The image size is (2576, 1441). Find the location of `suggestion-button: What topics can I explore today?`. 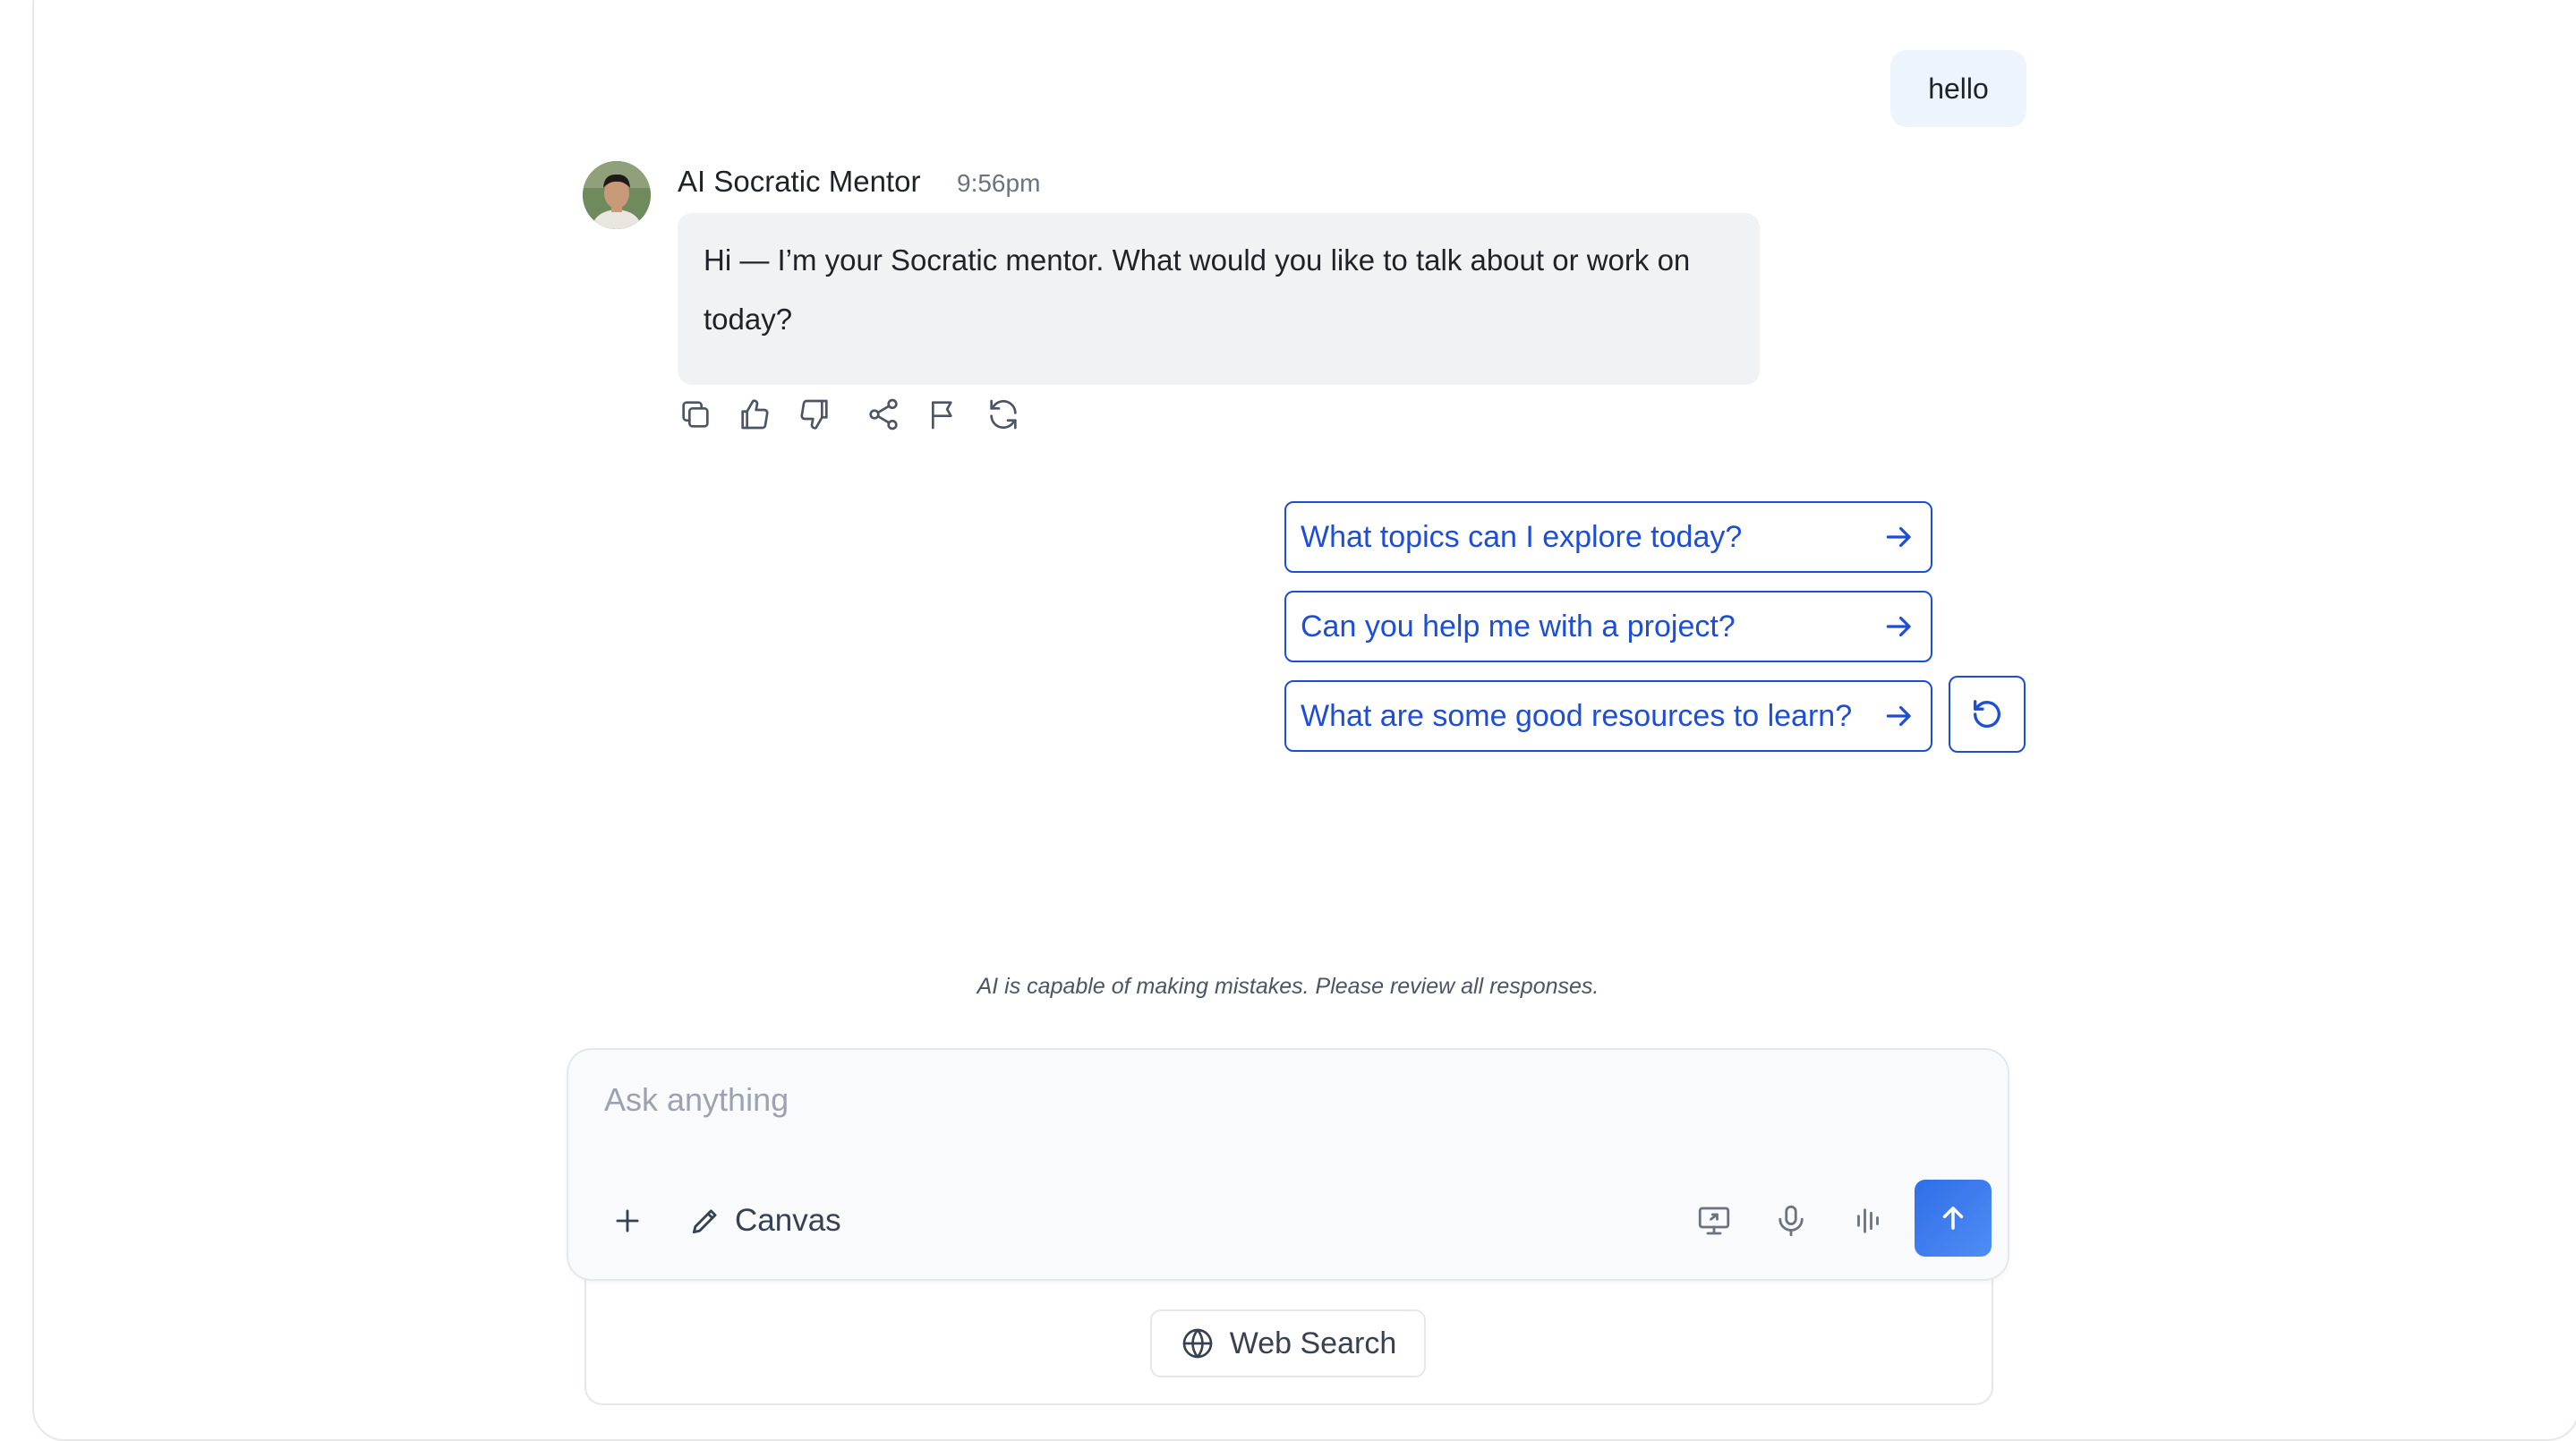

suggestion-button: What topics can I explore today? is located at coordinates (1608, 537).